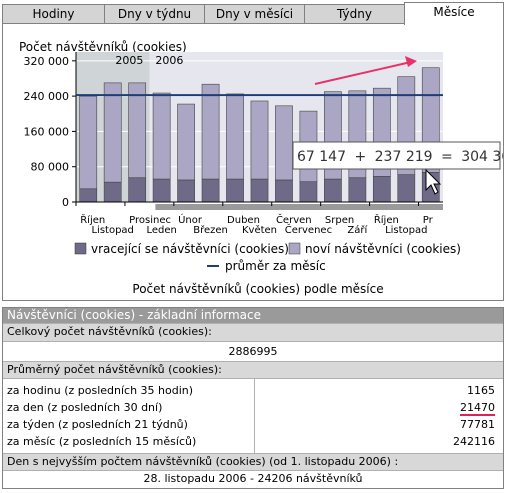 This screenshot has width=507, height=493. What do you see at coordinates (97, 424) in the screenshot?
I see `avg-week-label: za týden (z posledních 21 týdnů)` at bounding box center [97, 424].